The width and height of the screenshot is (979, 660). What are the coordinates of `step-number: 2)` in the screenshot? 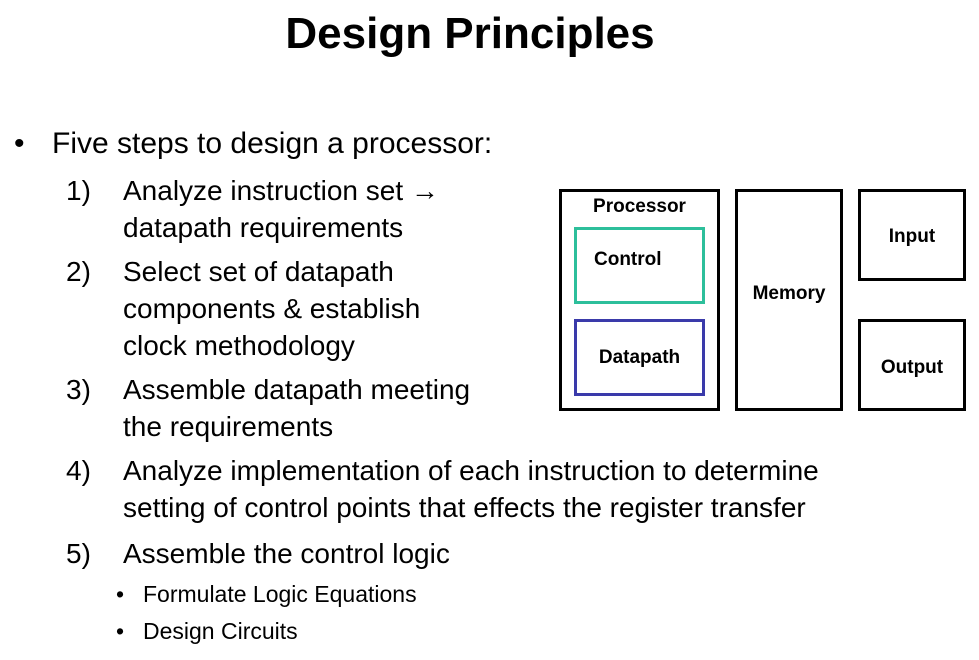 It's located at (78, 271).